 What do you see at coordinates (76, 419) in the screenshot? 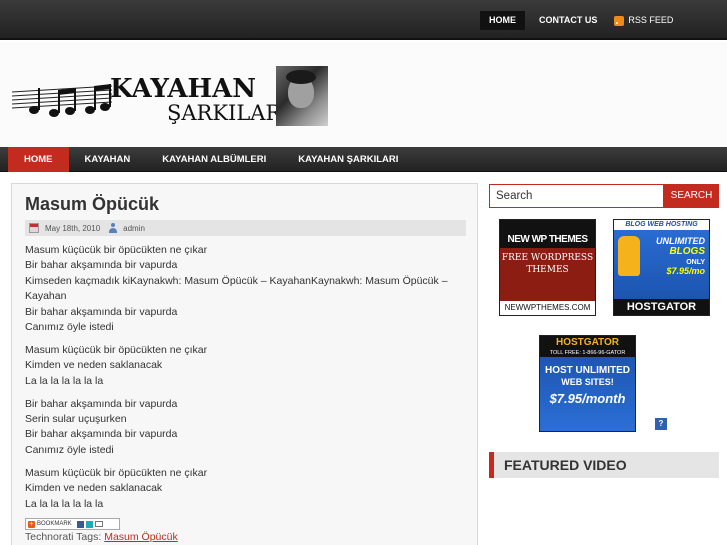
I see `lyric-line: Serin sular uçuşurken` at bounding box center [76, 419].